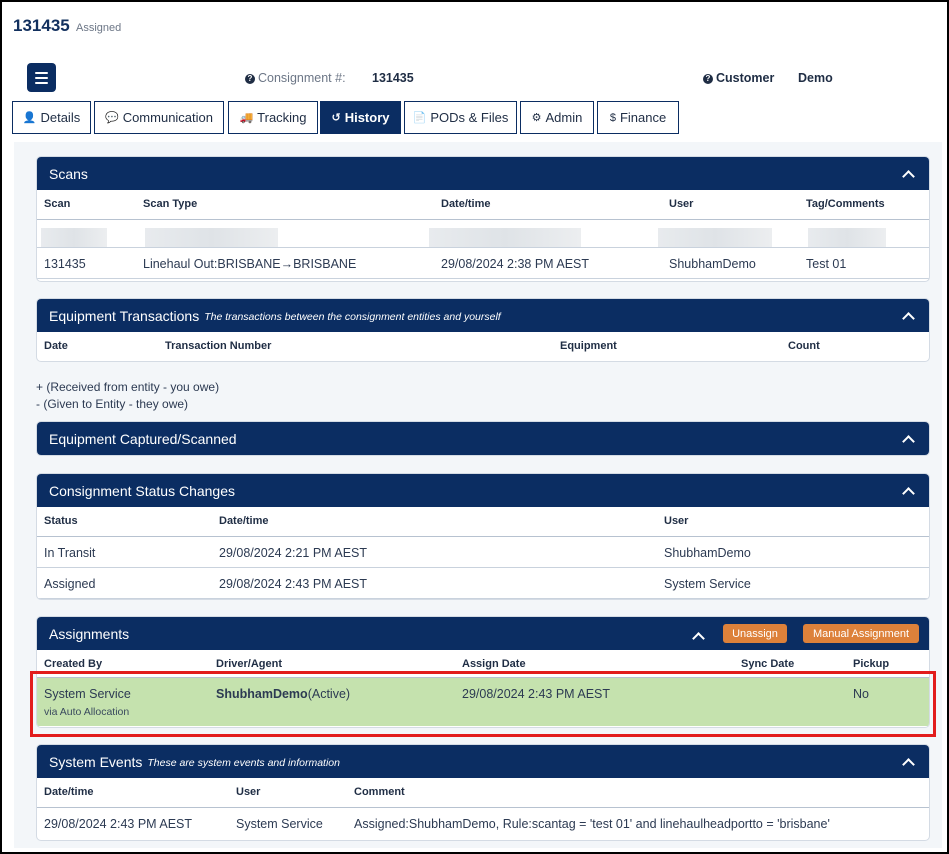 This screenshot has width=949, height=854. Describe the element at coordinates (112, 404) in the screenshot. I see `given-note: - (Given to Entity - they owe)` at that location.